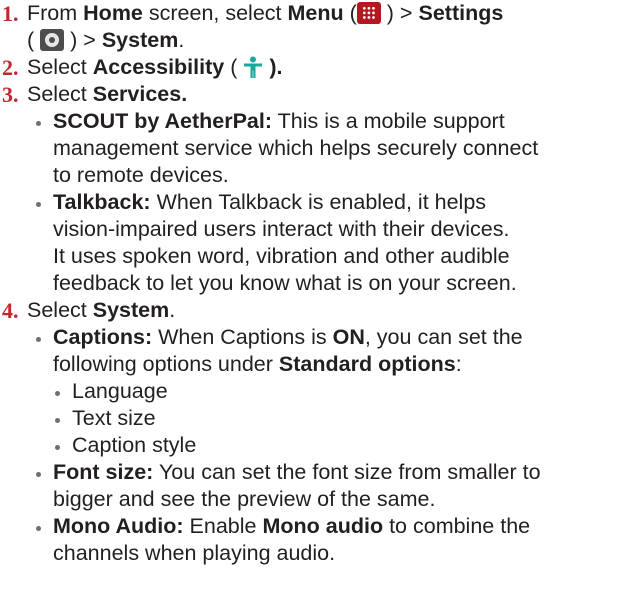  What do you see at coordinates (215, 13) in the screenshot?
I see `text: screen, select` at bounding box center [215, 13].